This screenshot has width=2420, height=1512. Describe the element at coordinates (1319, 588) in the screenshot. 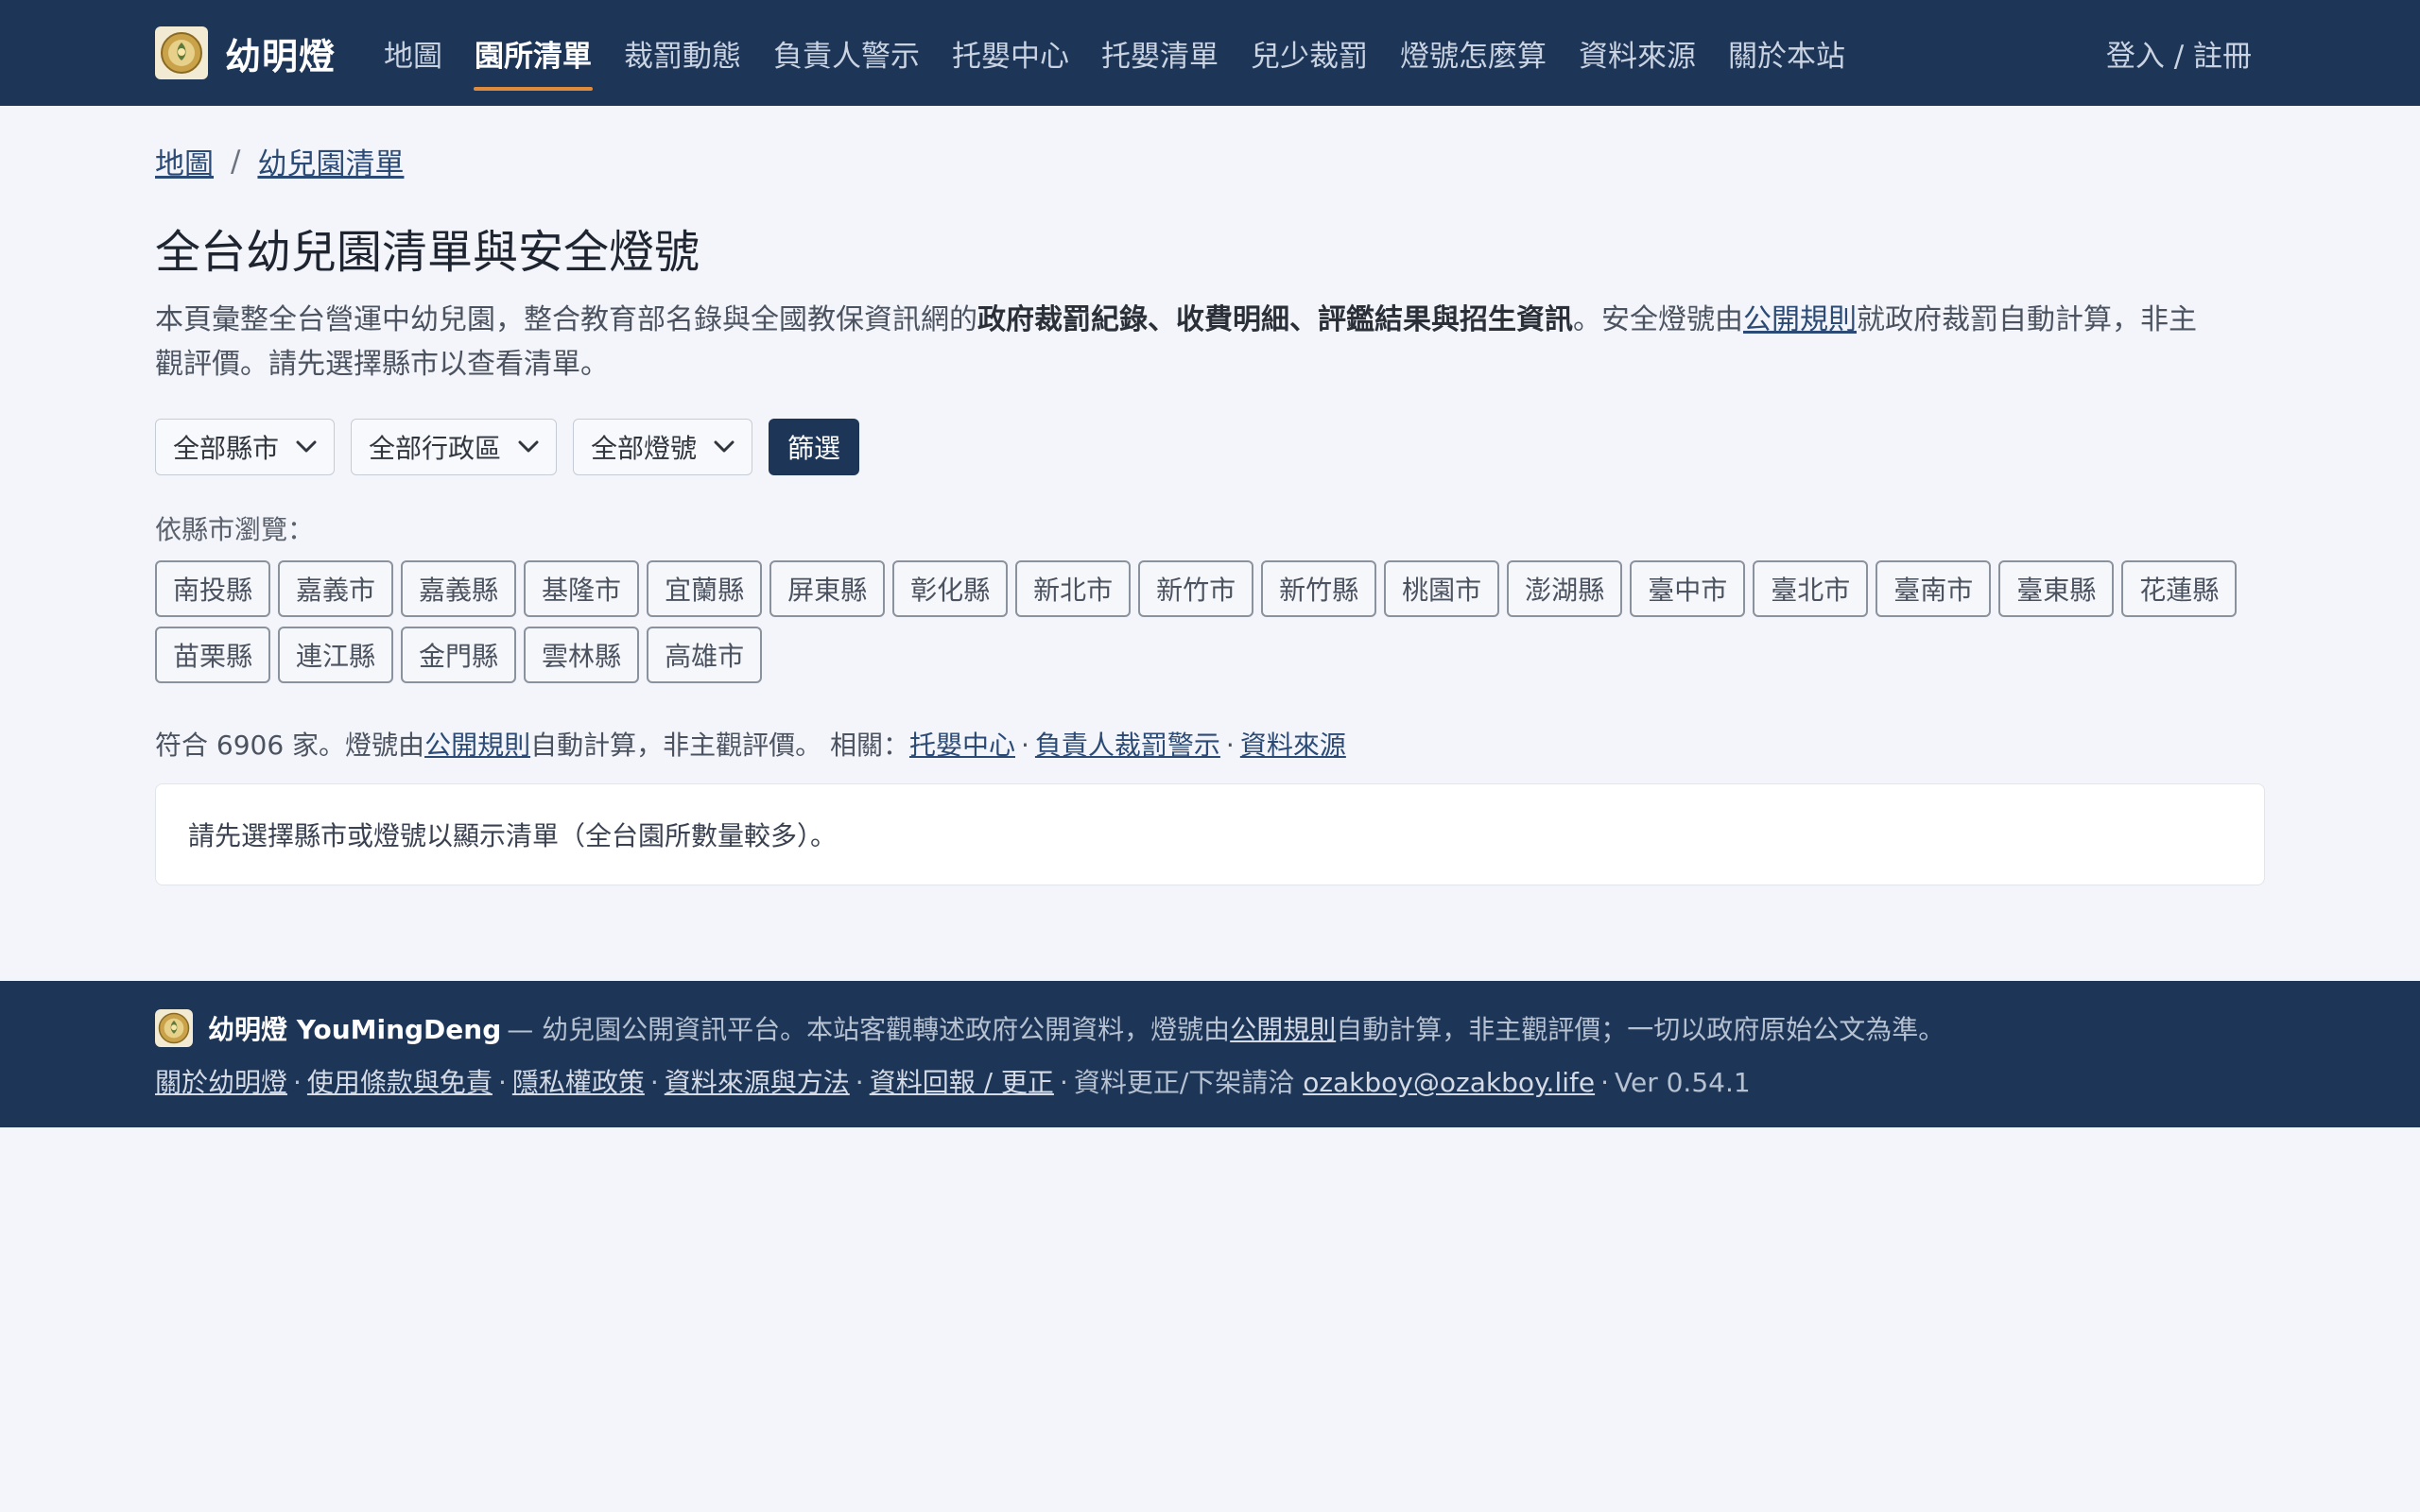

I see `county-chip: 新竹縣` at that location.